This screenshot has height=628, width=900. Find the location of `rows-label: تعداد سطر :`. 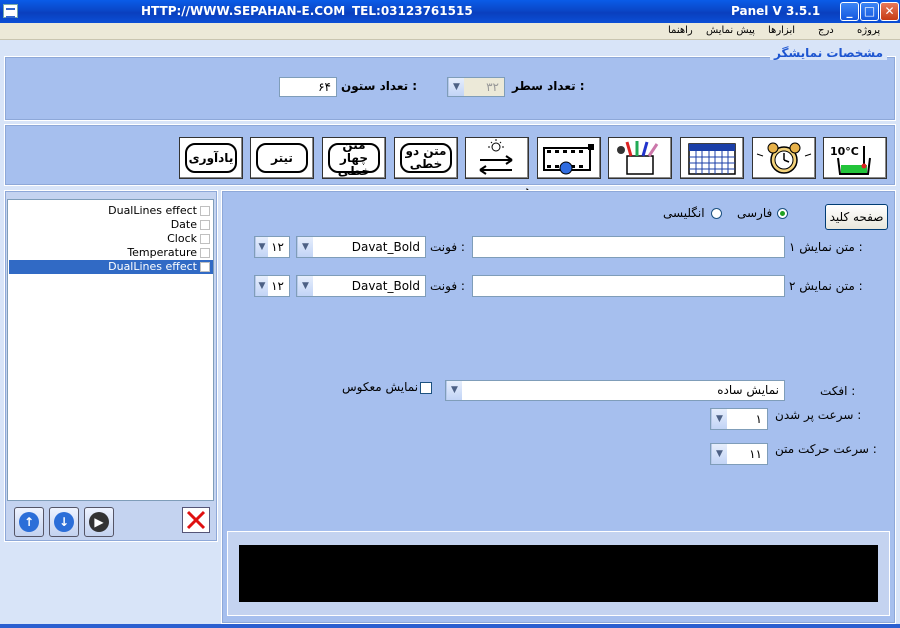

rows-label: تعداد سطر : is located at coordinates (548, 86).